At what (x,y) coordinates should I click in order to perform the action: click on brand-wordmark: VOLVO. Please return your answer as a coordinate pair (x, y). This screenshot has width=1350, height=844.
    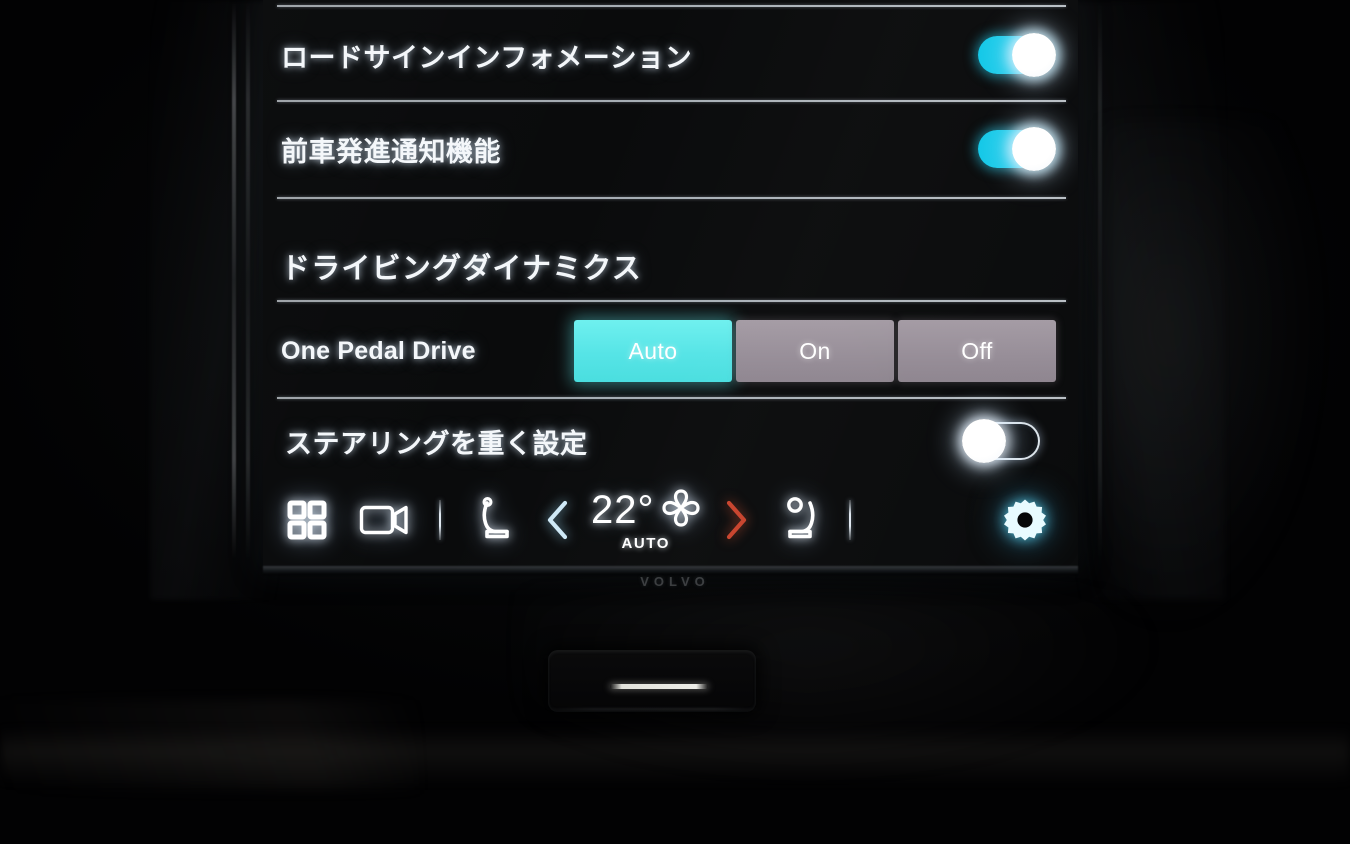
    Looking at the image, I should click on (675, 581).